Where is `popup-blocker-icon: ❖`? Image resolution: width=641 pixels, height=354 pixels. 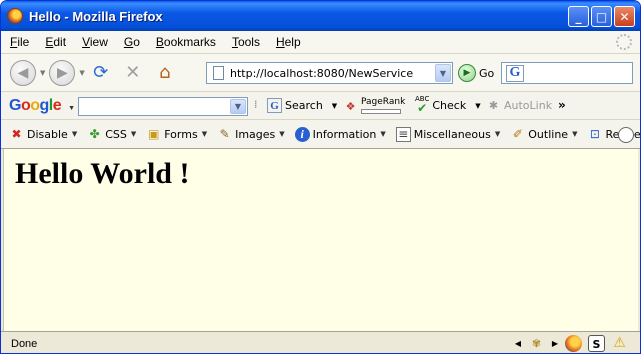
popup-blocker-icon: ❖ is located at coordinates (350, 106).